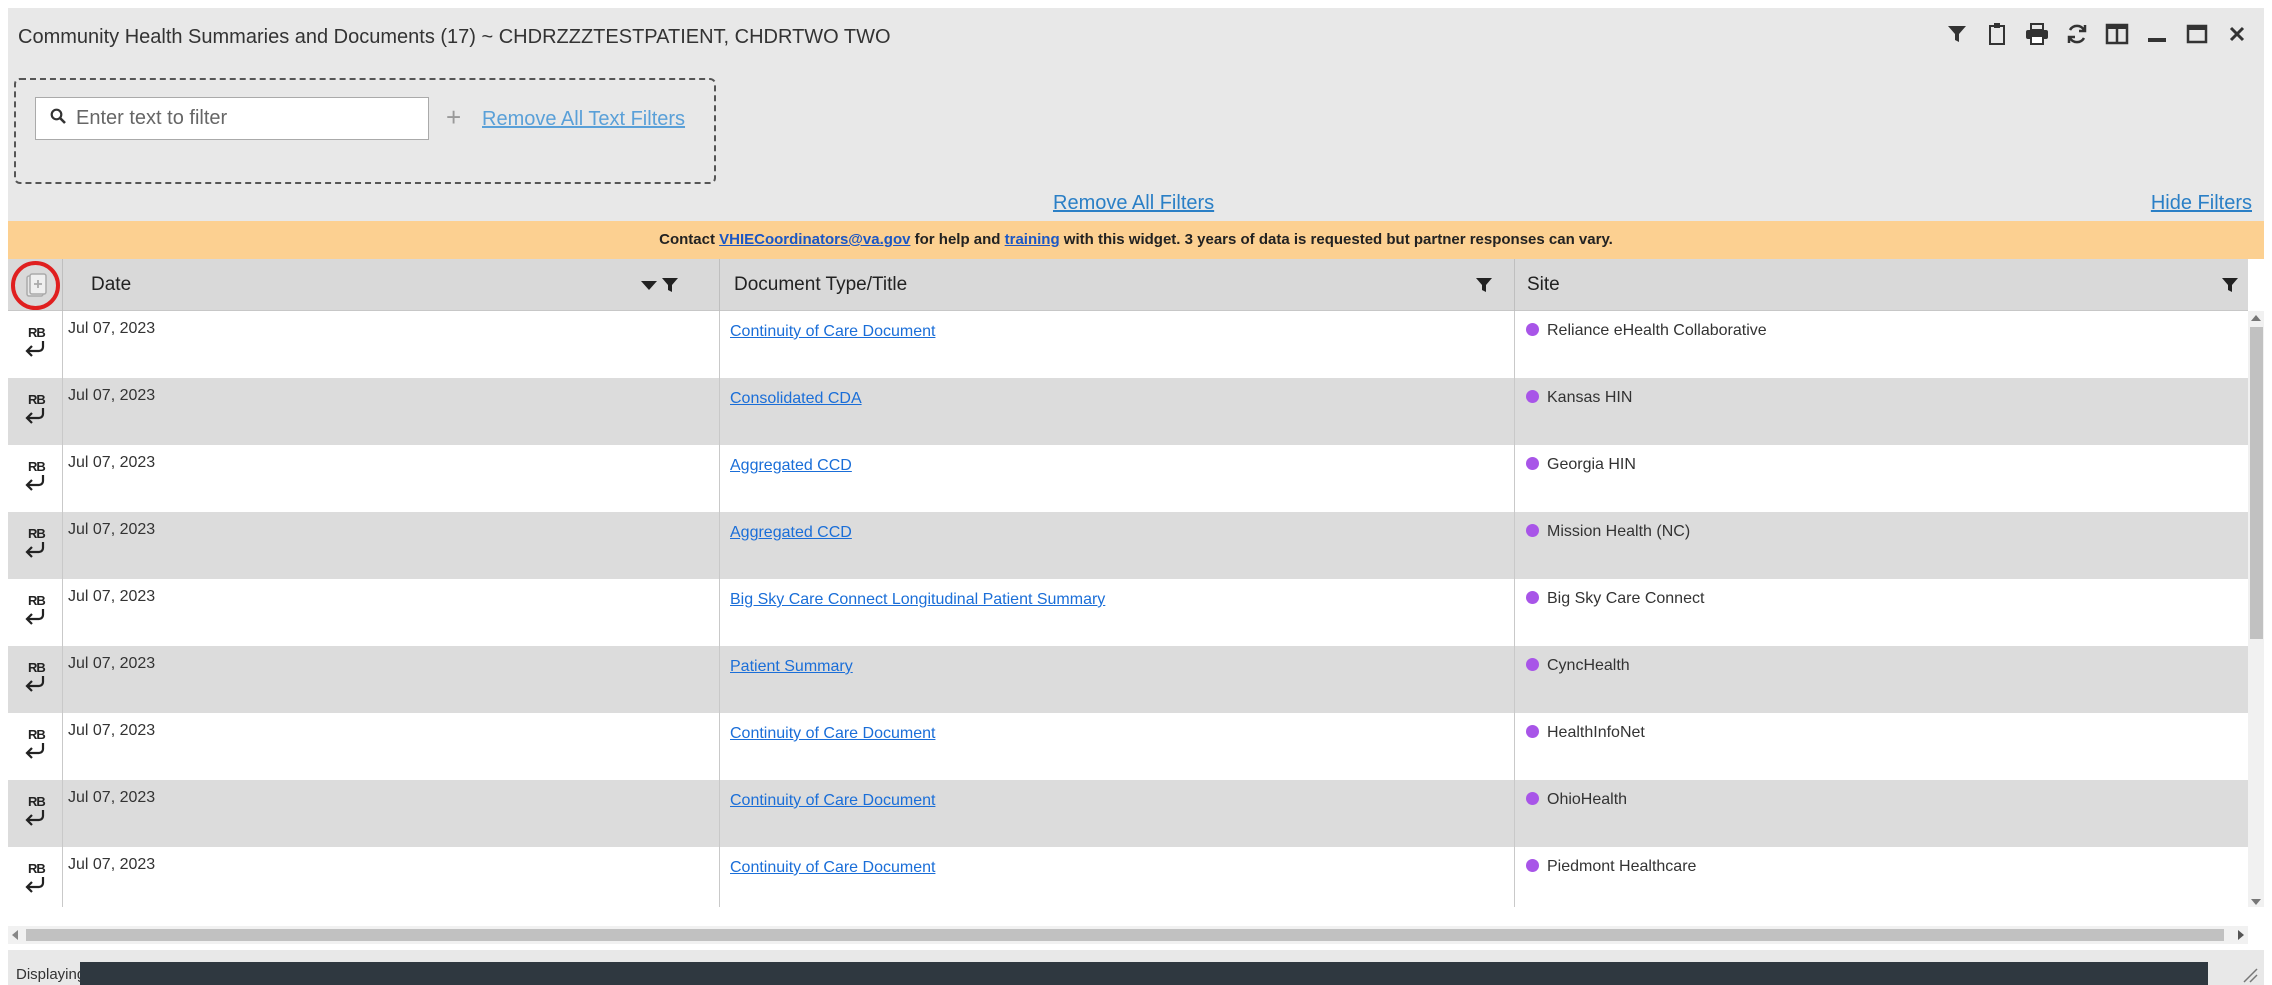 The height and width of the screenshot is (985, 2272). Describe the element at coordinates (670, 287) in the screenshot. I see `date-filter-icon` at that location.